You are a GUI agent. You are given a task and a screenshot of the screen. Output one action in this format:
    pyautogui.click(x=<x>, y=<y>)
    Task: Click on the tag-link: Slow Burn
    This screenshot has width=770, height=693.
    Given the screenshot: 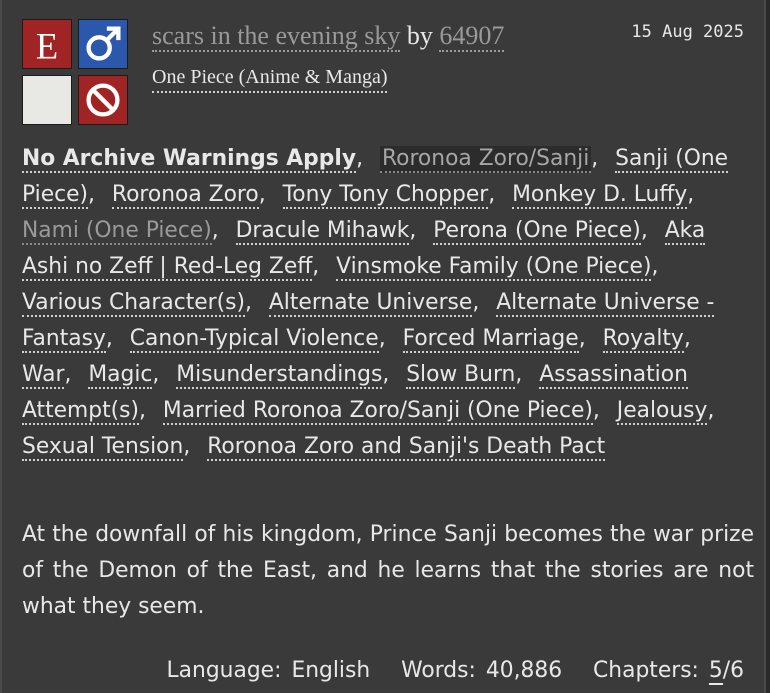 What is the action you would take?
    pyautogui.click(x=461, y=375)
    